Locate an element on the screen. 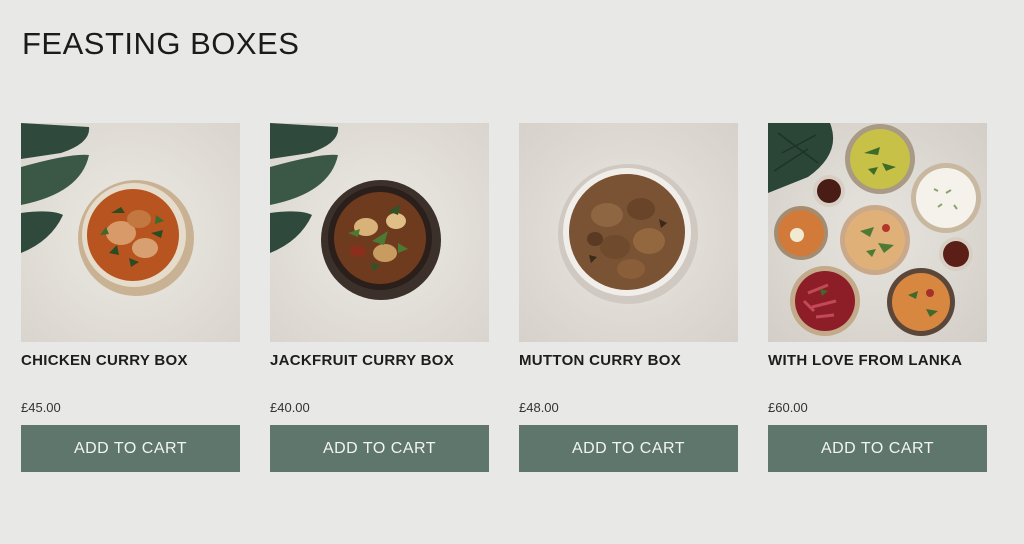 This screenshot has height=544, width=1024. product-image-chicken-curry is located at coordinates (130, 232).